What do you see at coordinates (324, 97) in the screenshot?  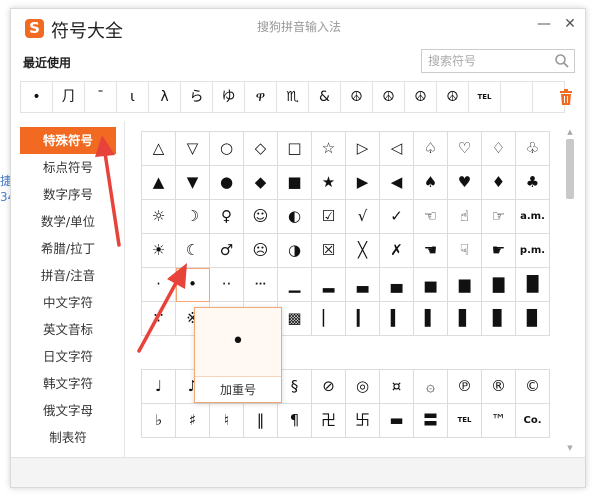 I see `recent-symbol-cell: &` at bounding box center [324, 97].